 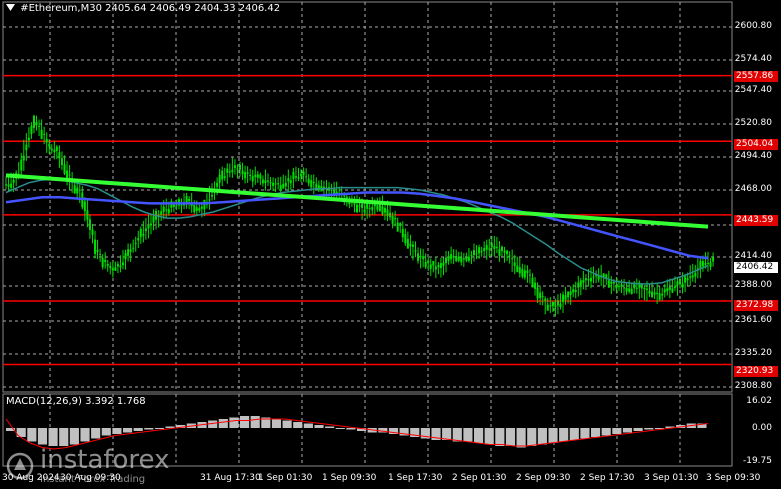 I want to click on watermark-tagline: Instant Forex Trading, so click(x=93, y=479).